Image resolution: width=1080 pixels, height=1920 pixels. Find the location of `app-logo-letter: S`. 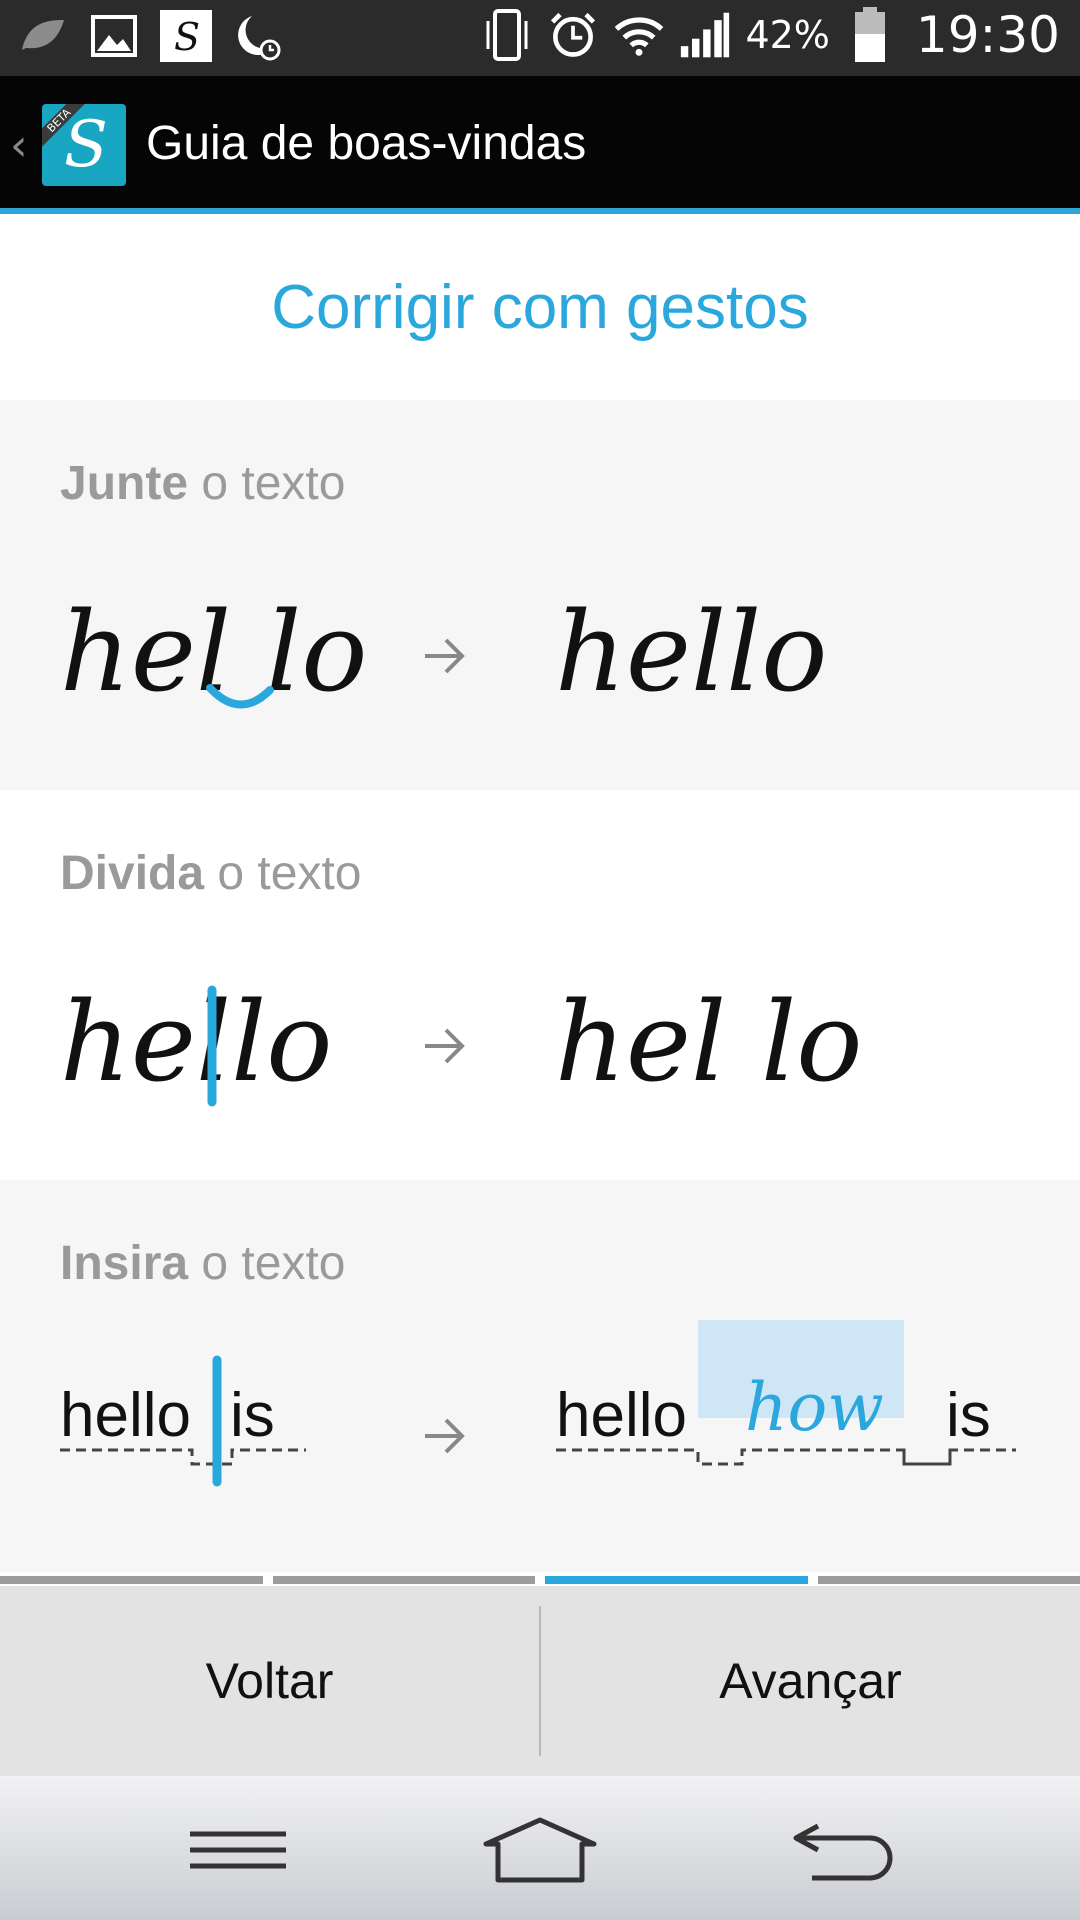

app-logo-letter: S is located at coordinates (86, 145).